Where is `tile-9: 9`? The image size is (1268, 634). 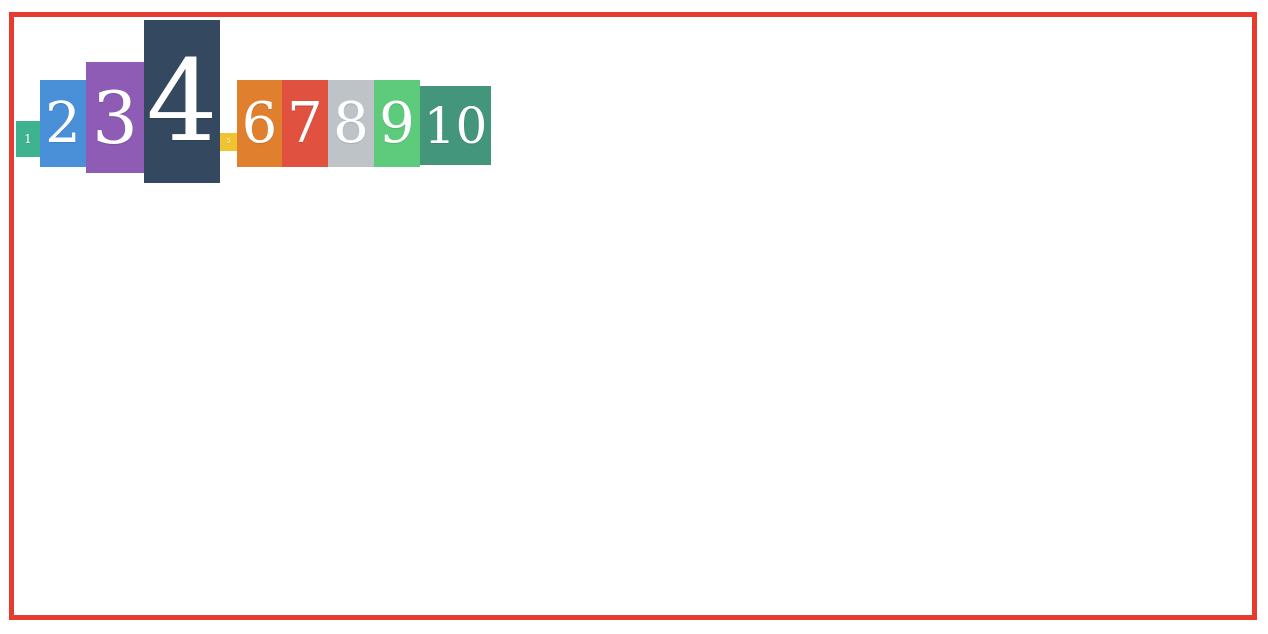 tile-9: 9 is located at coordinates (397, 123).